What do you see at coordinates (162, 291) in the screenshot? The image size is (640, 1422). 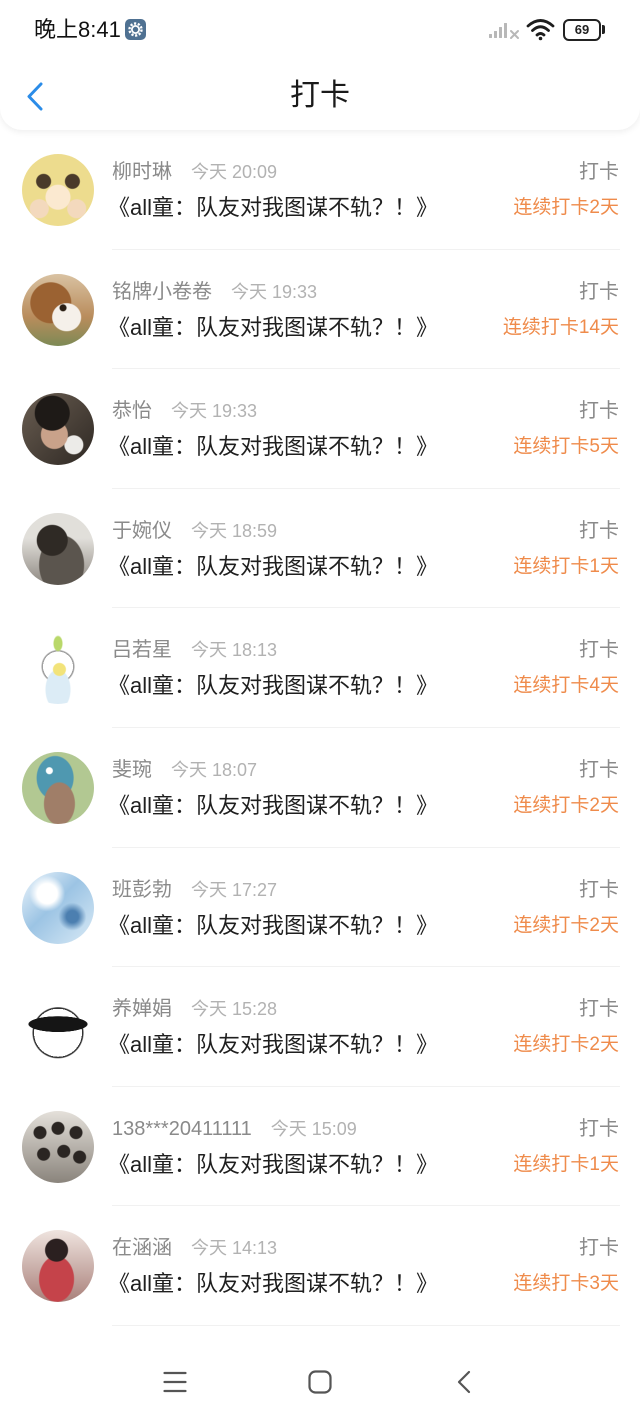 I see `user-name: 铭牌小卷卷` at bounding box center [162, 291].